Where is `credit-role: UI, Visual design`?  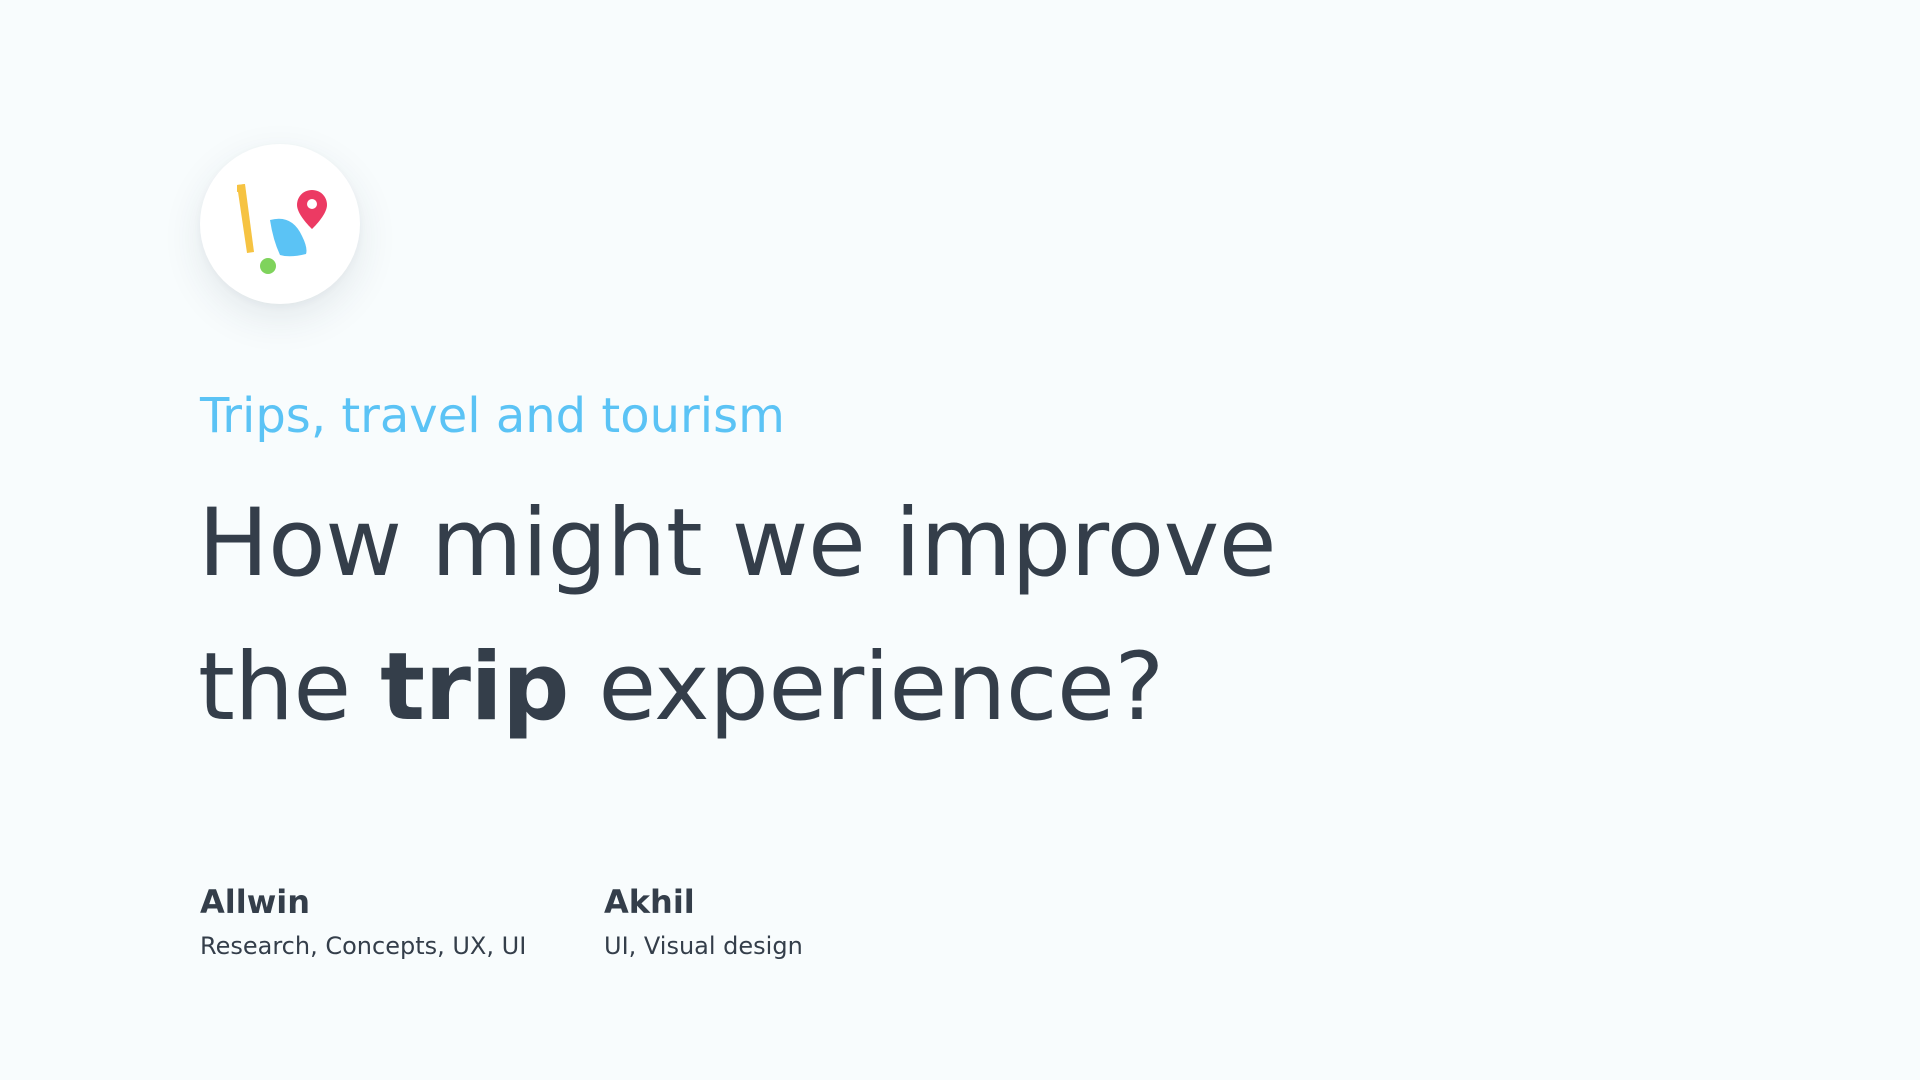 credit-role: UI, Visual design is located at coordinates (703, 946).